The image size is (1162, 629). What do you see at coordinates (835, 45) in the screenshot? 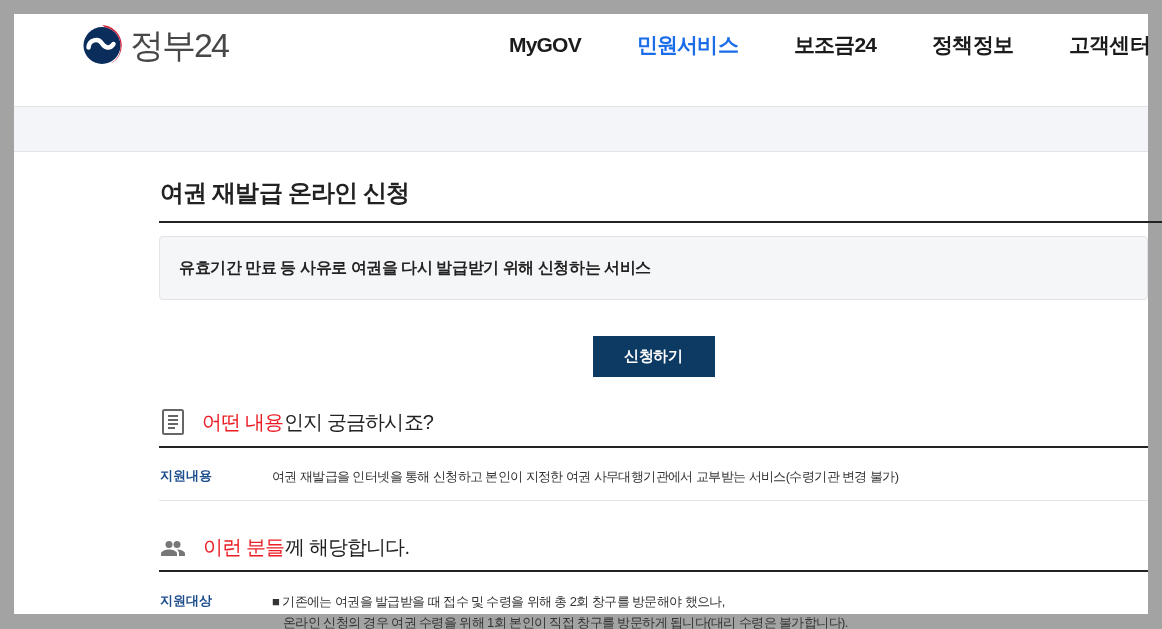
I see `nav-link: 보조금24` at bounding box center [835, 45].